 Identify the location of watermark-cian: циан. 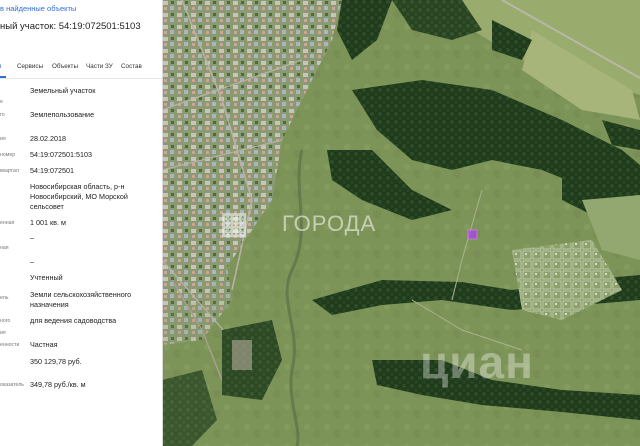
(477, 362).